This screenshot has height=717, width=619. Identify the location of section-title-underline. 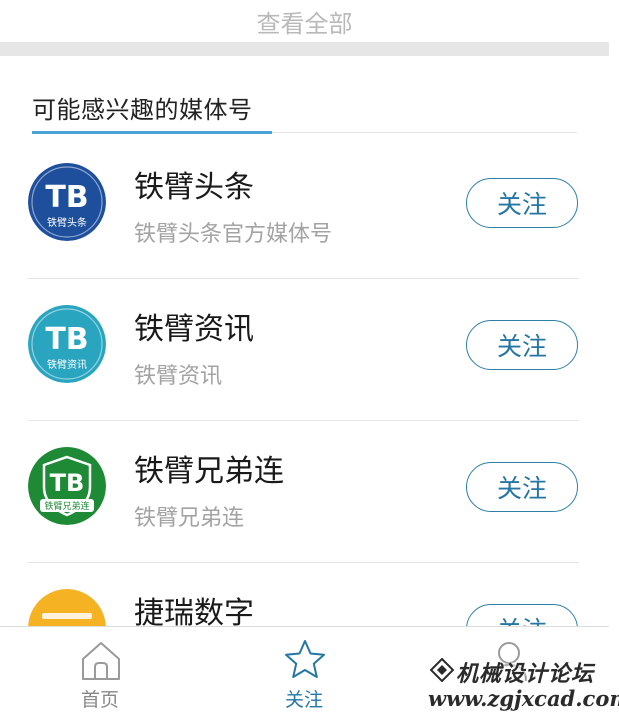
(152, 132).